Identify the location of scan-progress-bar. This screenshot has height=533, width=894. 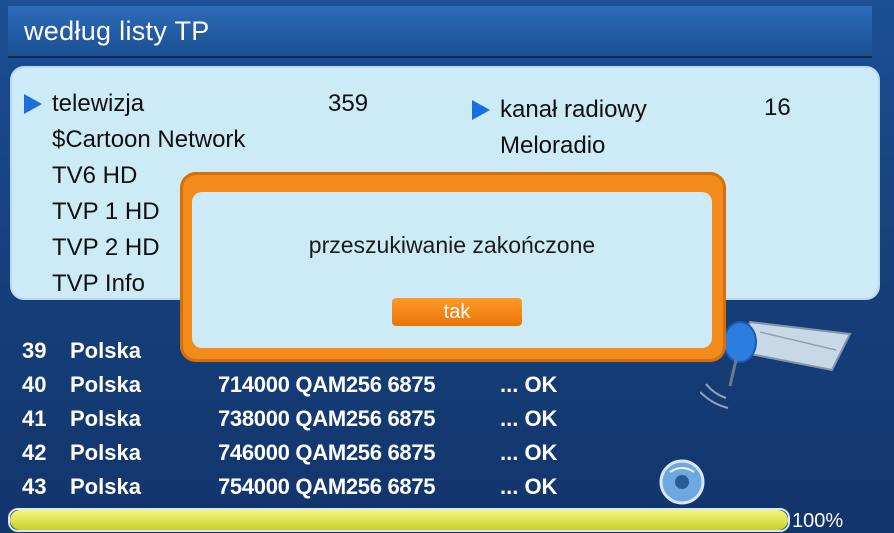
(399, 520).